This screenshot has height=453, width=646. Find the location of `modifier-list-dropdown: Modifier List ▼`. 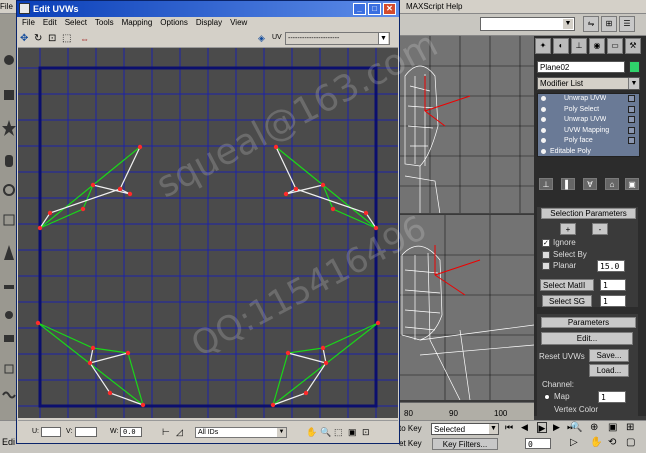

modifier-list-dropdown: Modifier List ▼ is located at coordinates (588, 83).